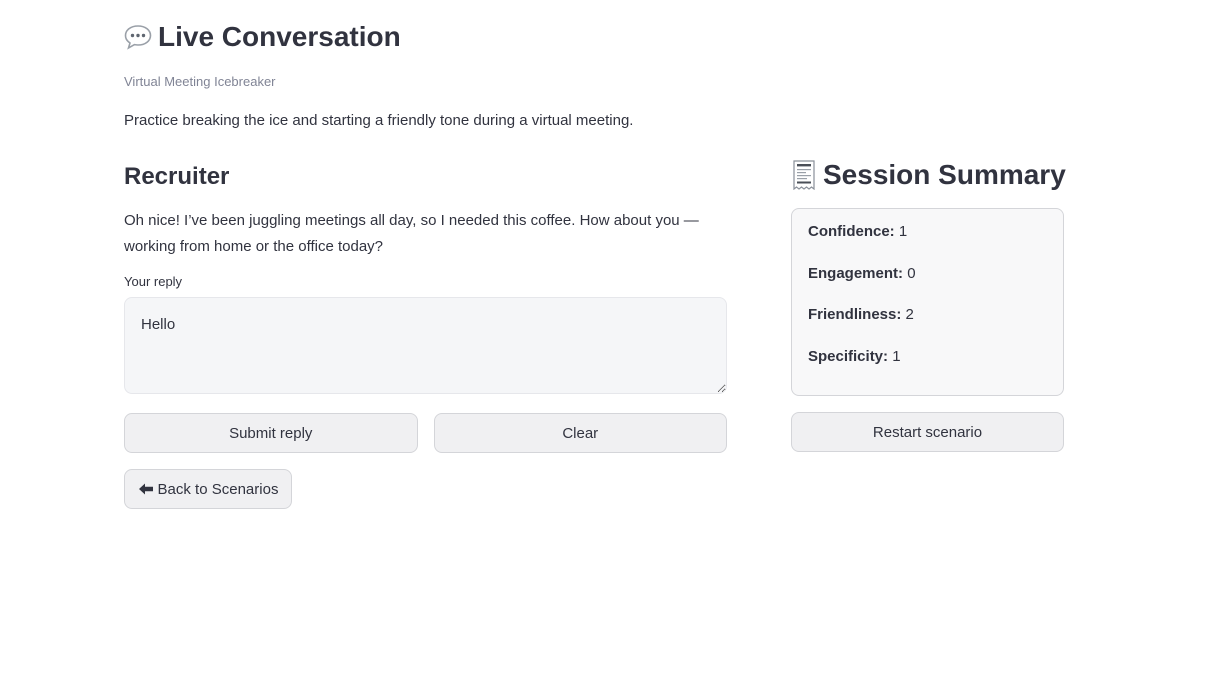 This screenshot has width=1218, height=680. I want to click on metric-label: Friendliness:, so click(855, 314).